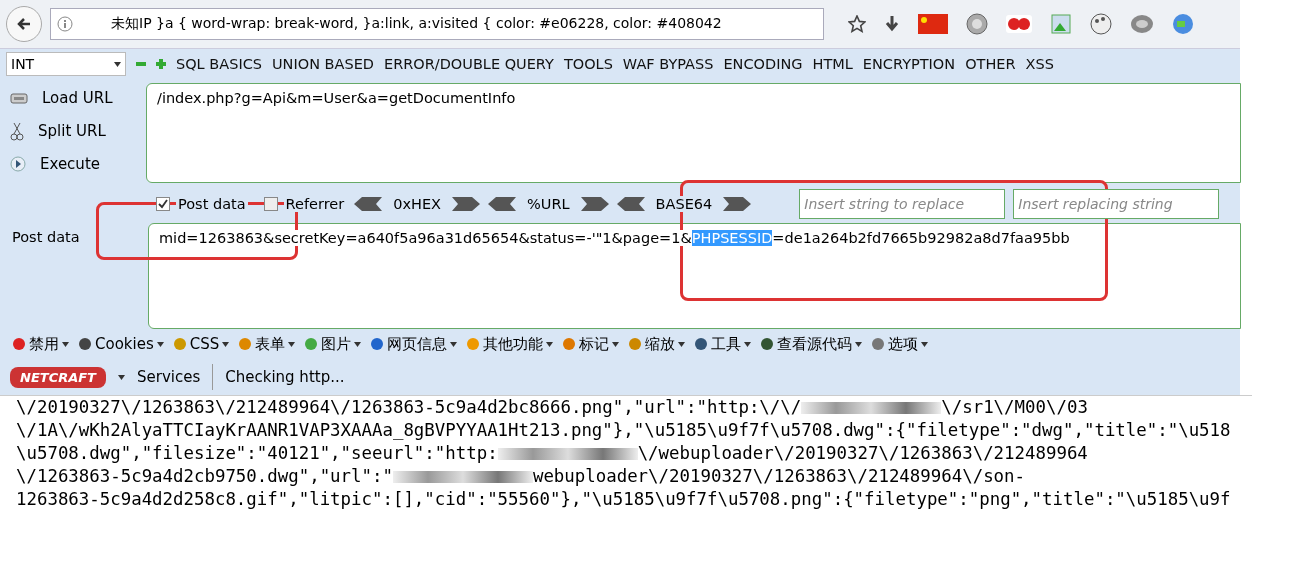  What do you see at coordinates (548, 204) in the screenshot?
I see `encode-button: %URL` at bounding box center [548, 204].